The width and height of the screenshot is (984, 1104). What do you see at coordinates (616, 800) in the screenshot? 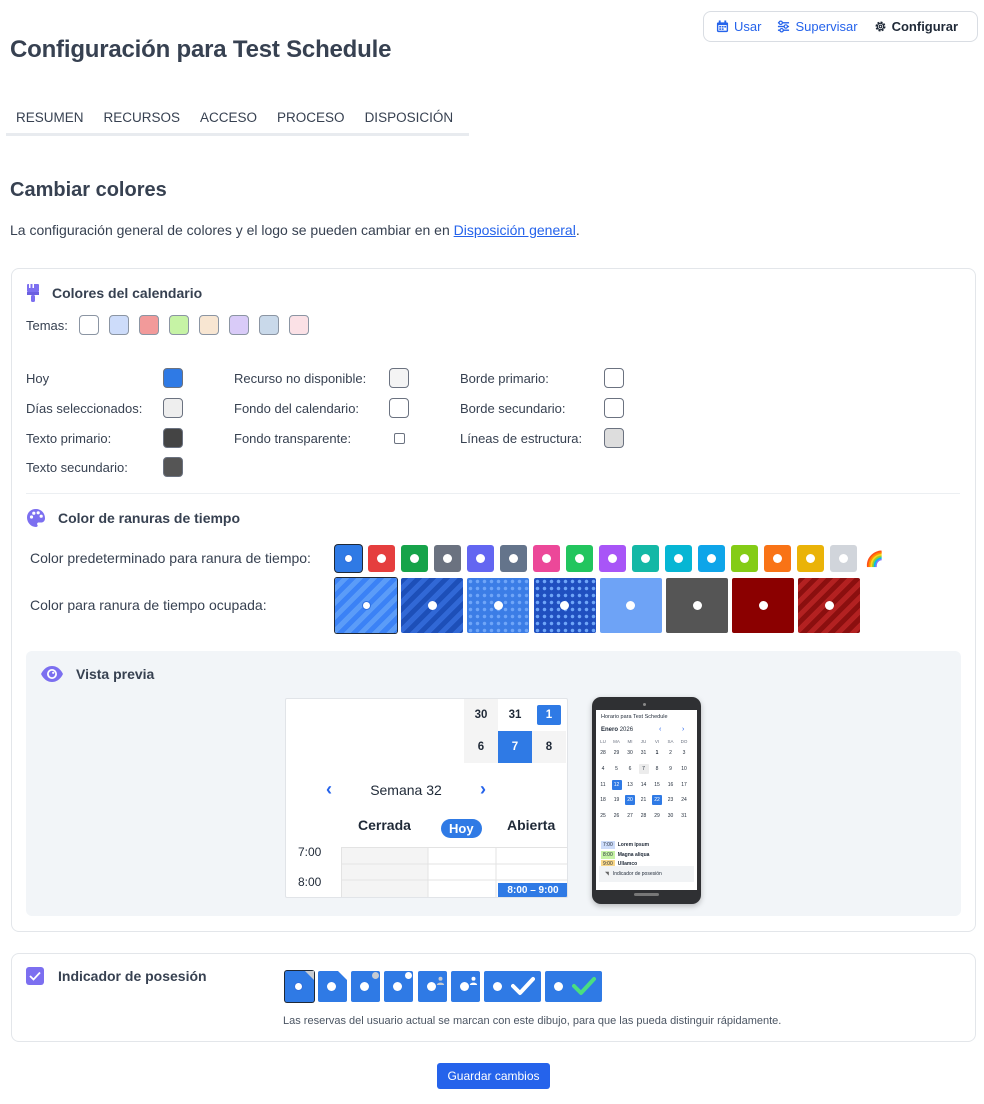
I see `phone-day: 19` at bounding box center [616, 800].